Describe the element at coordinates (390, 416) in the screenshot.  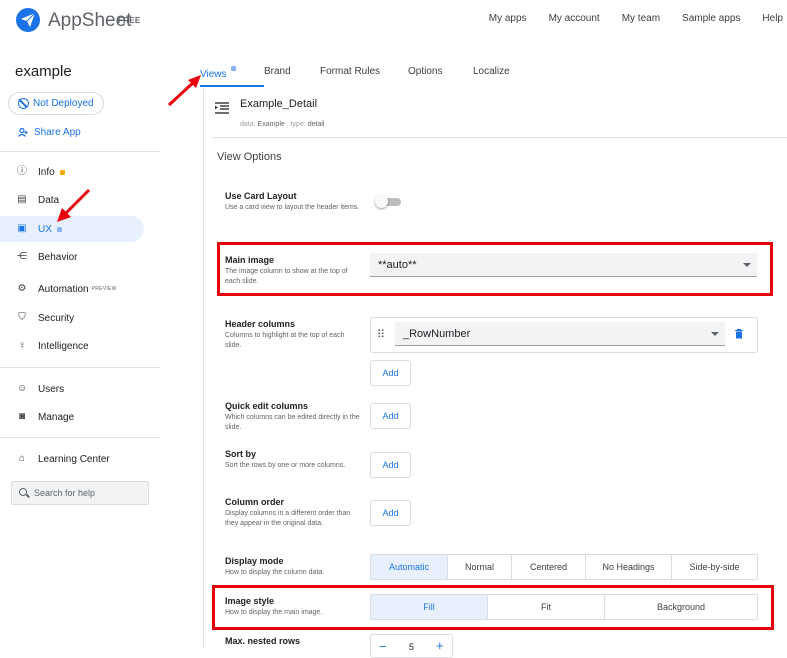
I see `add-quick-edit-button: Add` at that location.